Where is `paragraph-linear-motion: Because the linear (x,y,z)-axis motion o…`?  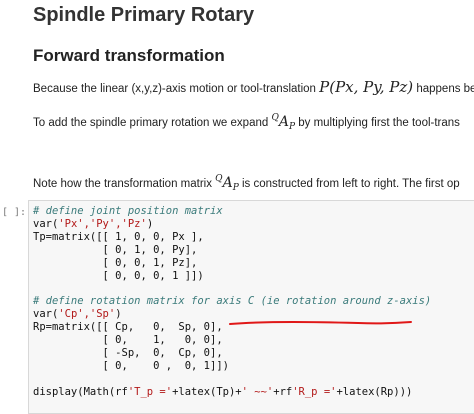 paragraph-linear-motion: Because the linear (x,y,z)-axis motion o… is located at coordinates (253, 87).